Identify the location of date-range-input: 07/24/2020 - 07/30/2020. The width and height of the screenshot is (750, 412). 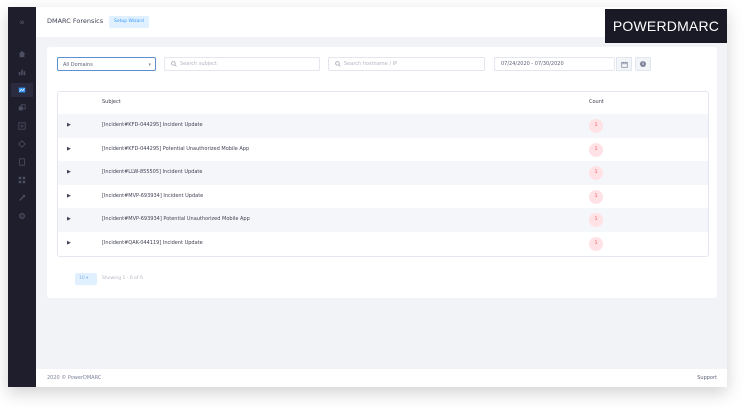
(554, 64).